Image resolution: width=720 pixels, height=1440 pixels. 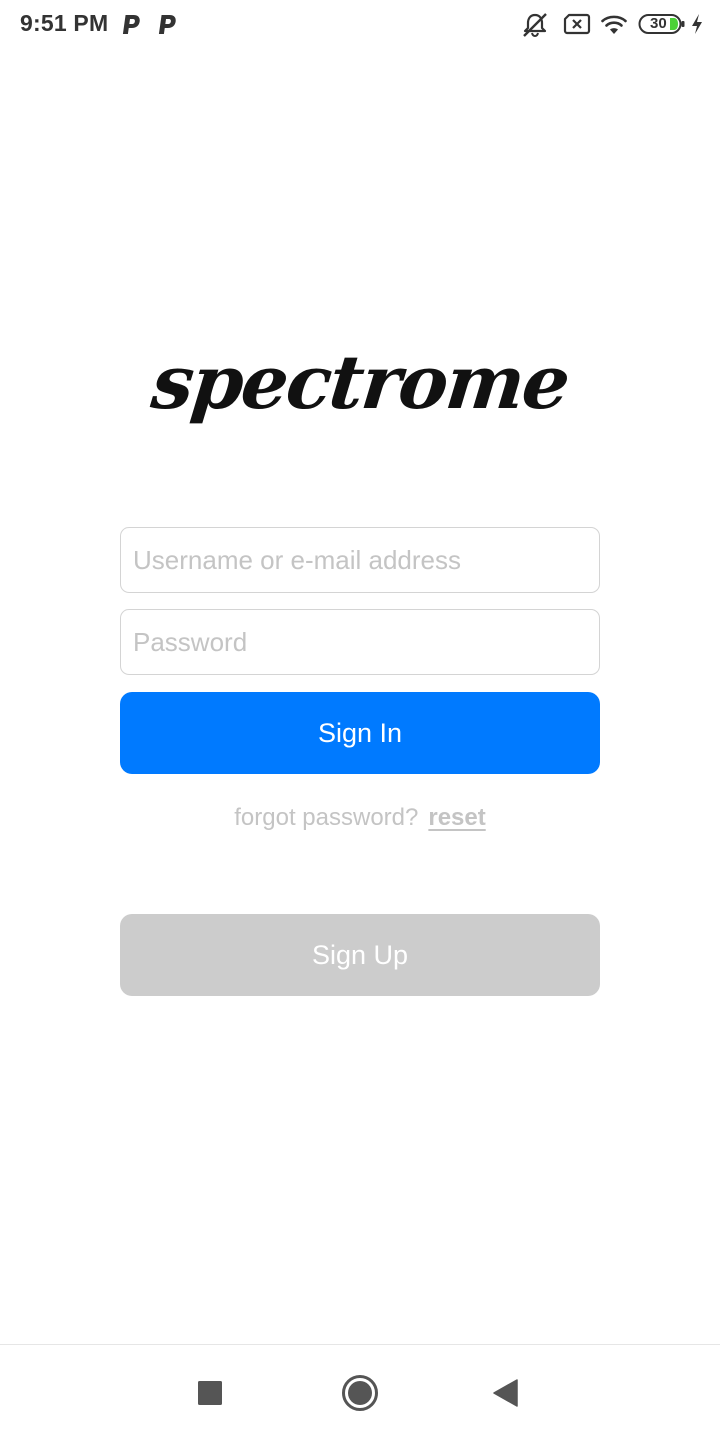 I want to click on home-button, so click(x=360, y=1393).